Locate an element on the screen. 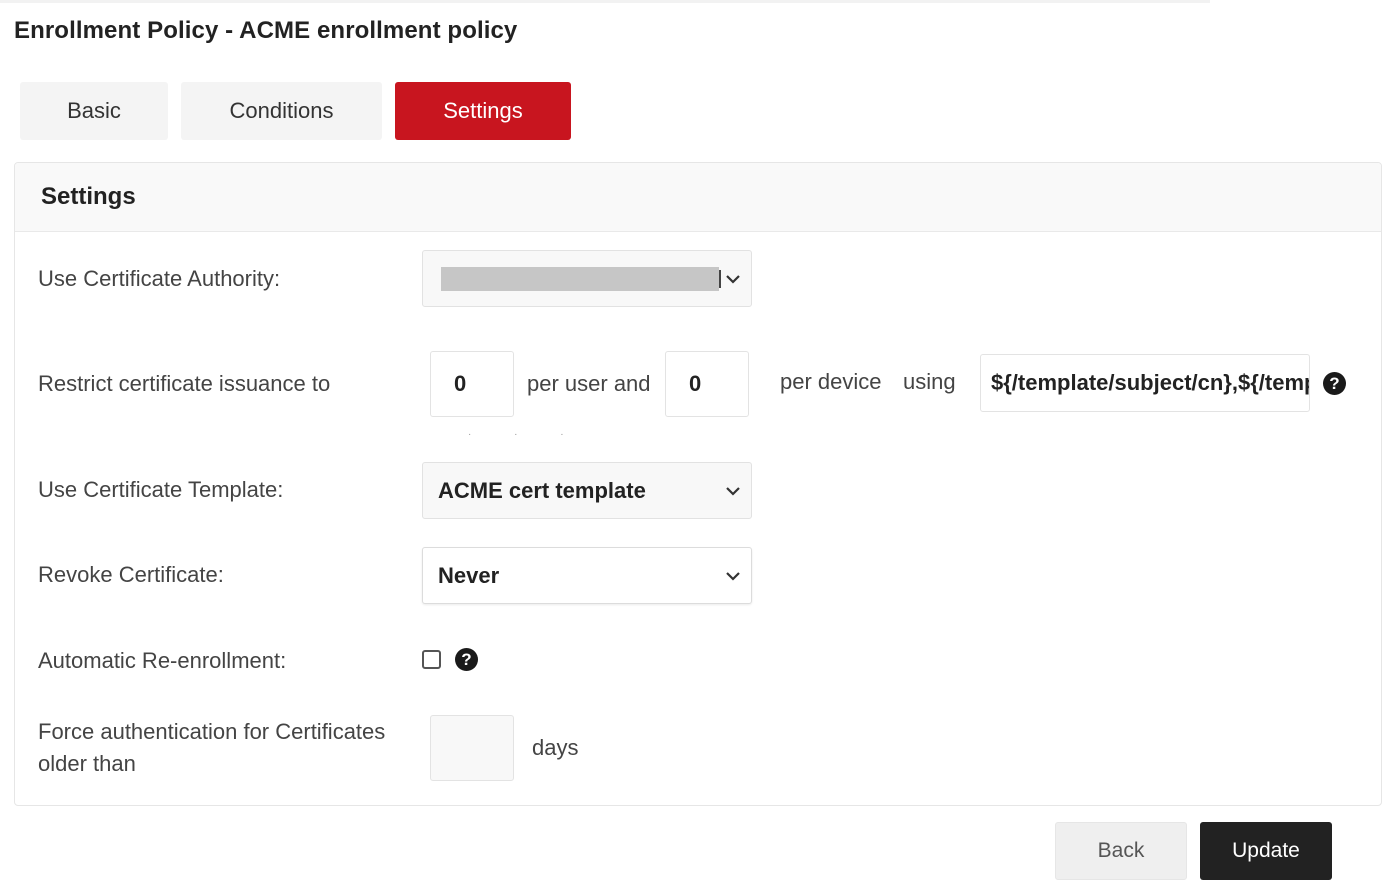 Image resolution: width=1392 pixels, height=893 pixels. revoke-certificate-value: Never is located at coordinates (469, 575).